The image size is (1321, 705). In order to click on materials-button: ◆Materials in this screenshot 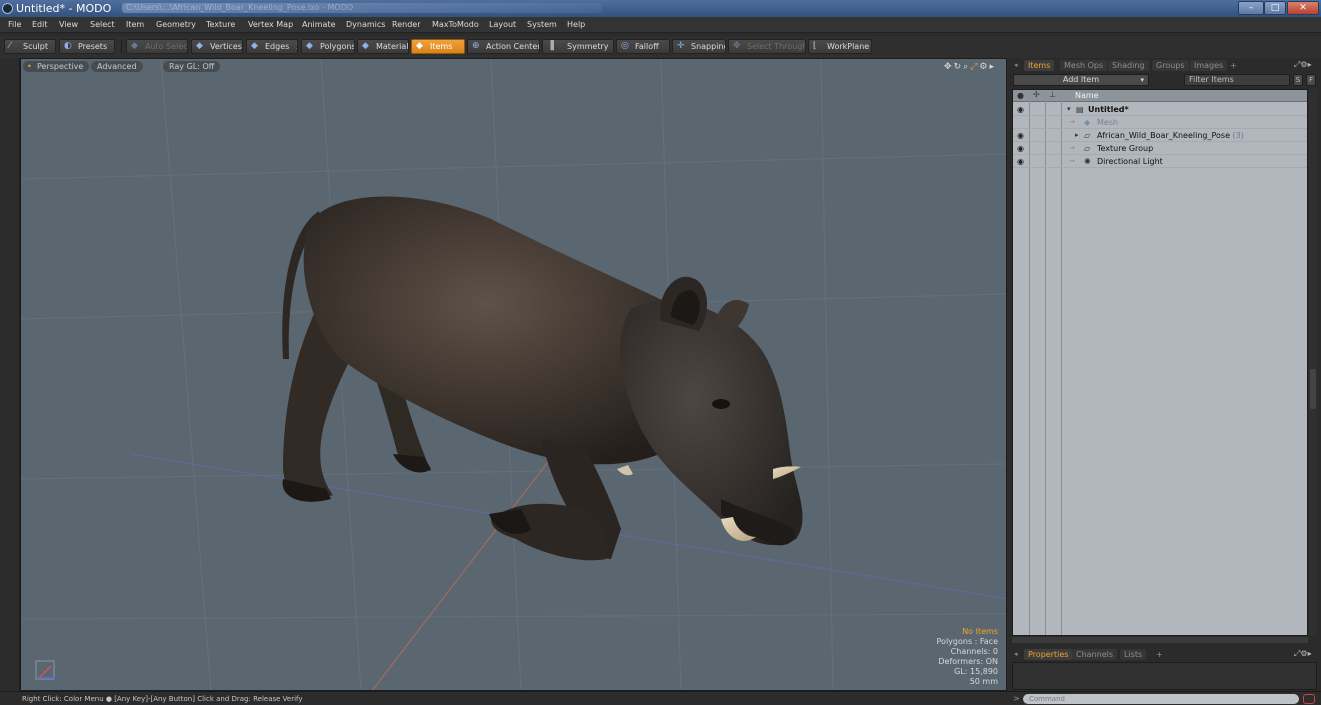, I will do `click(383, 46)`.